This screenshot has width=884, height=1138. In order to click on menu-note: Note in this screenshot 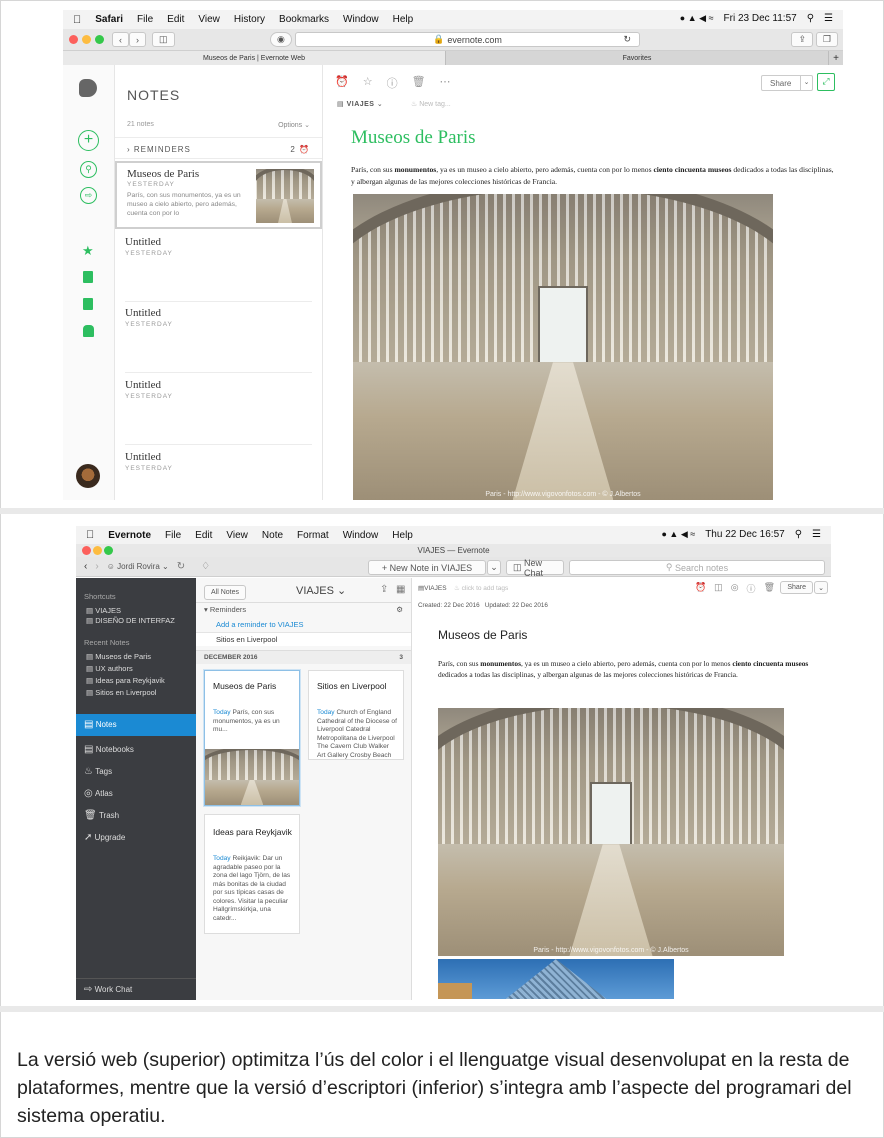, I will do `click(272, 535)`.